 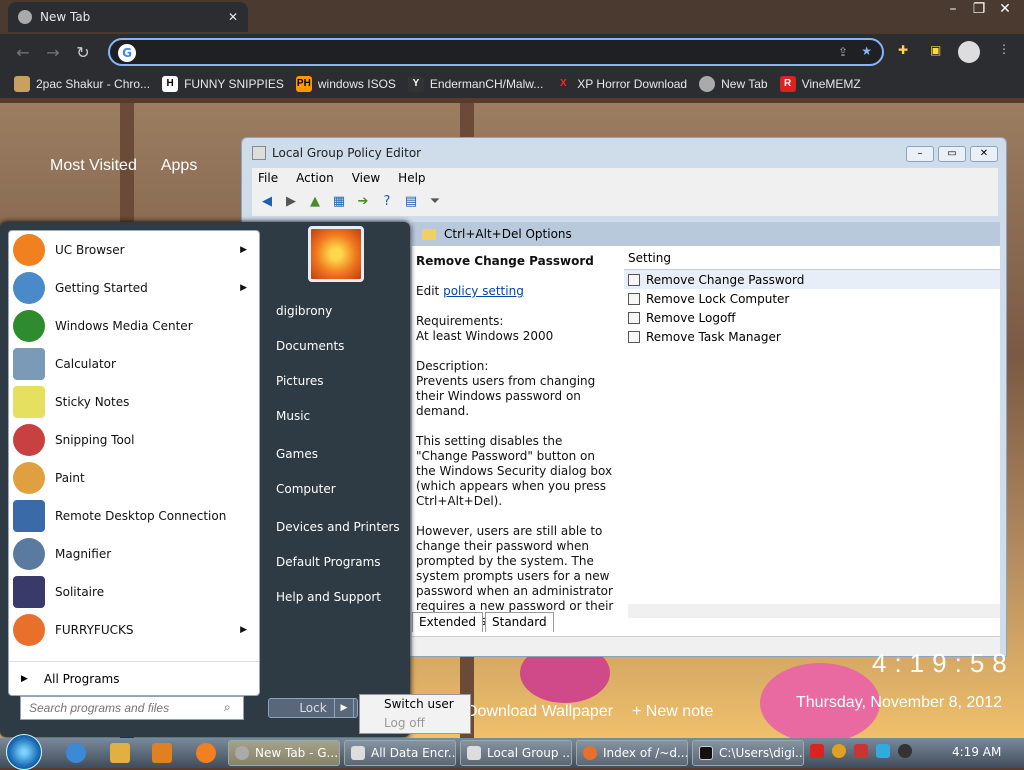 What do you see at coordinates (268, 178) in the screenshot?
I see `menu-file: File` at bounding box center [268, 178].